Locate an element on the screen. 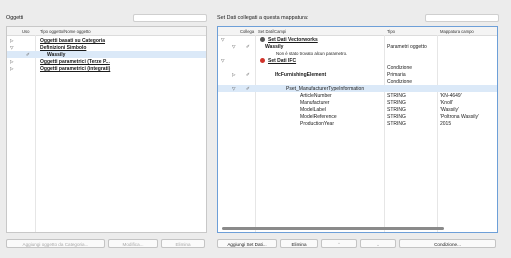 This screenshot has width=511, height=258. field-type: STRING is located at coordinates (396, 124).